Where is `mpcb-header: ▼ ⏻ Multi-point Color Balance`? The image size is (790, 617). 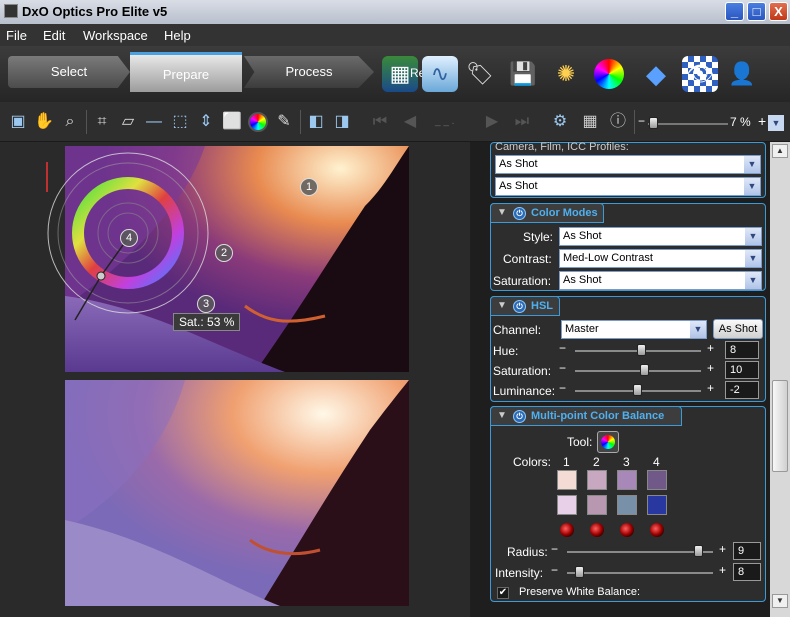 mpcb-header: ▼ ⏻ Multi-point Color Balance is located at coordinates (586, 416).